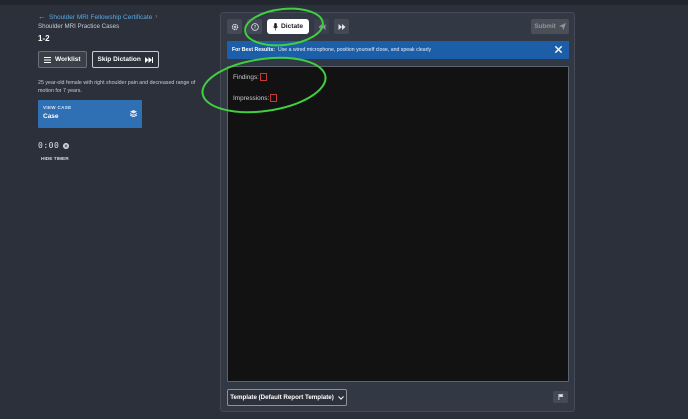 This screenshot has width=688, height=419. I want to click on send-icon, so click(562, 26).